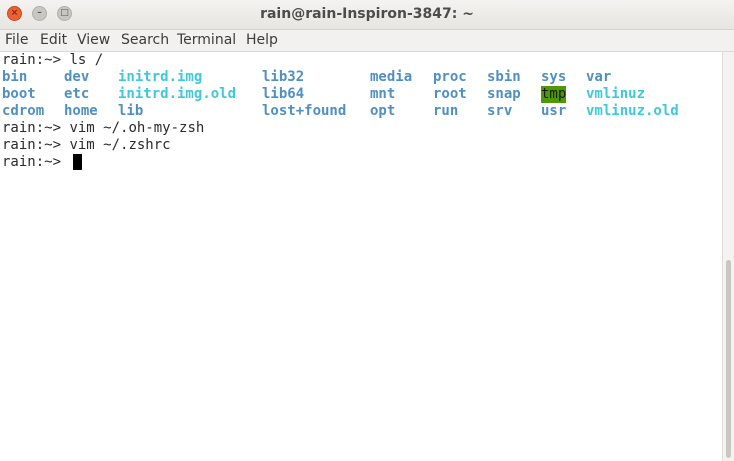 Image resolution: width=734 pixels, height=461 pixels. What do you see at coordinates (283, 94) in the screenshot?
I see `listing-entry: lib64` at bounding box center [283, 94].